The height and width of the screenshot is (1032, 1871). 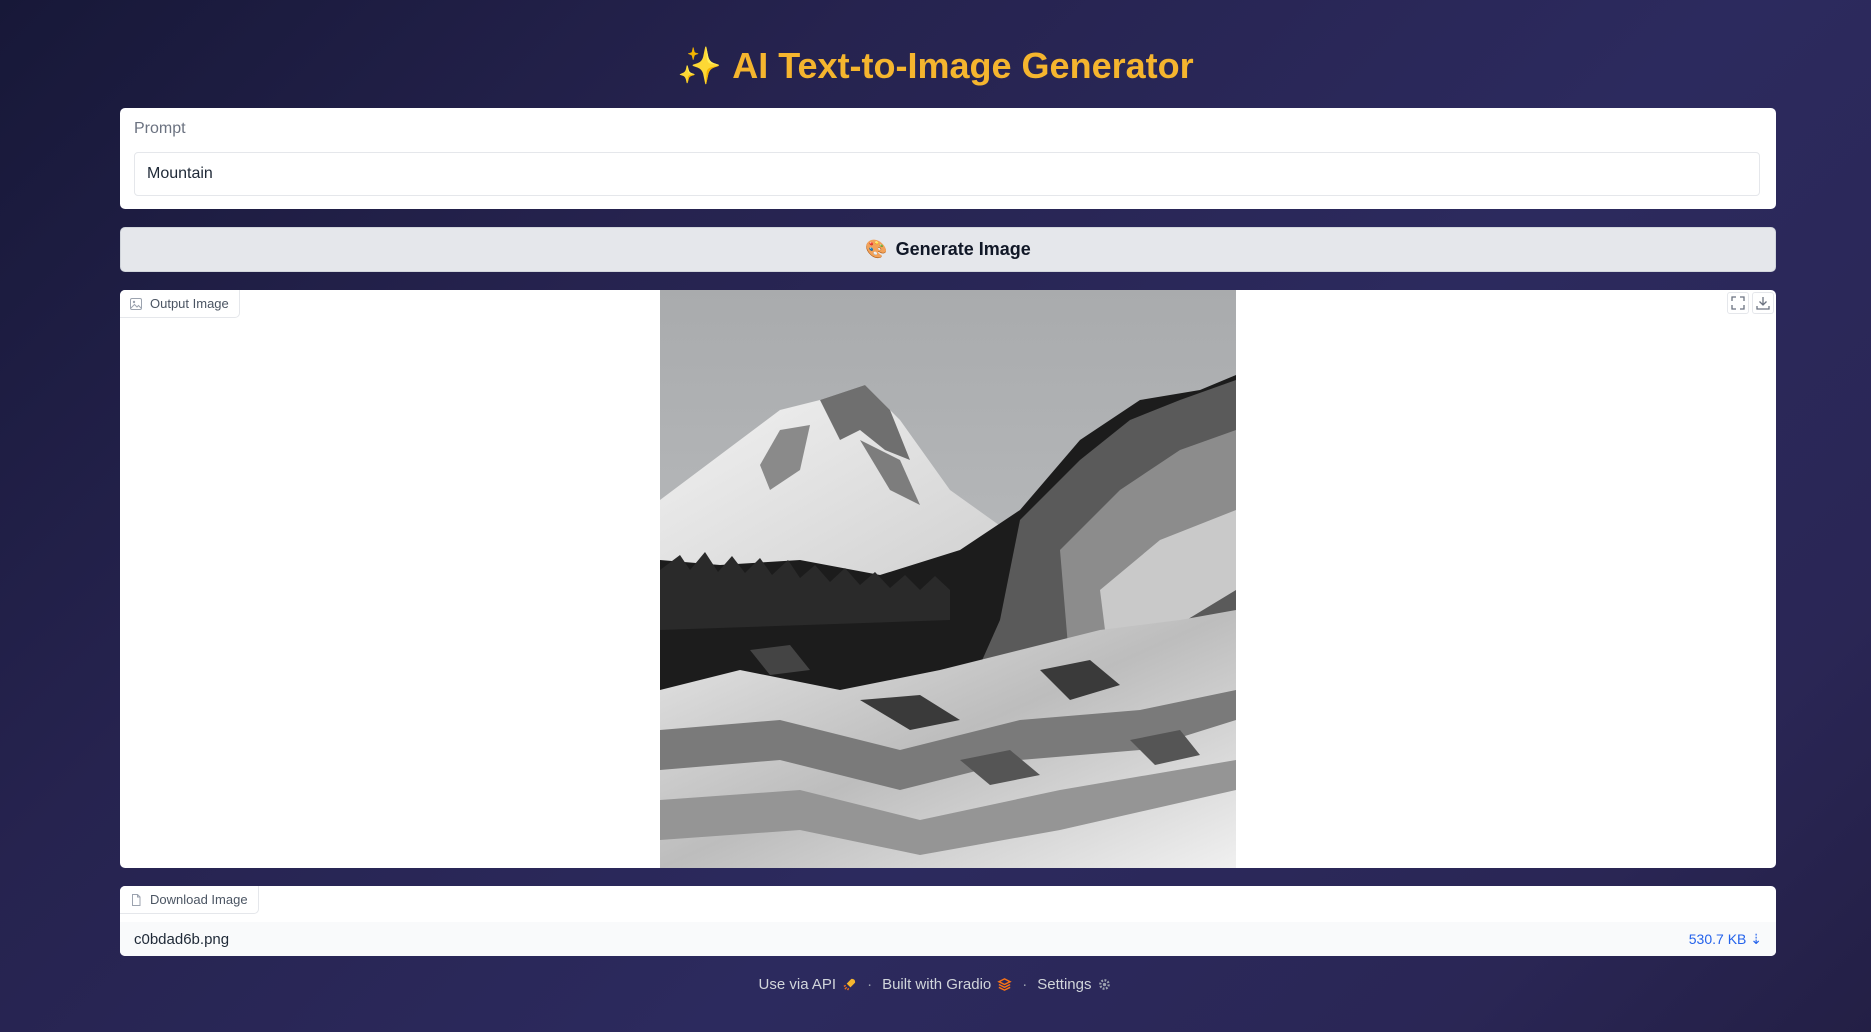 I want to click on download-image-label: Download Image, so click(x=189, y=900).